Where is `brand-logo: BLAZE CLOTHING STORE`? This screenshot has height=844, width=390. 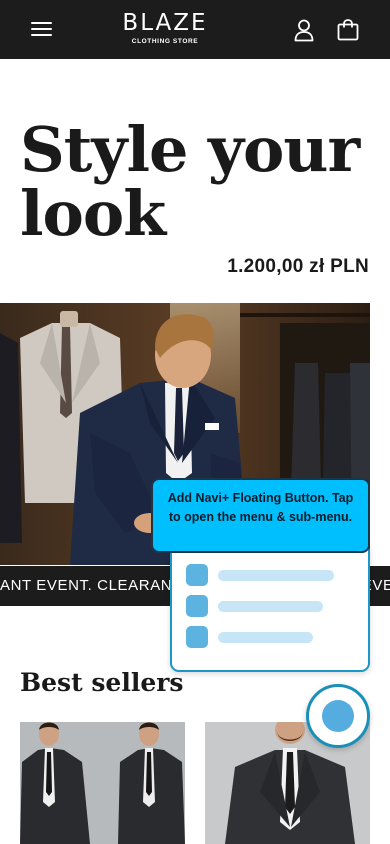
brand-logo: BLAZE CLOTHING STORE is located at coordinates (165, 28).